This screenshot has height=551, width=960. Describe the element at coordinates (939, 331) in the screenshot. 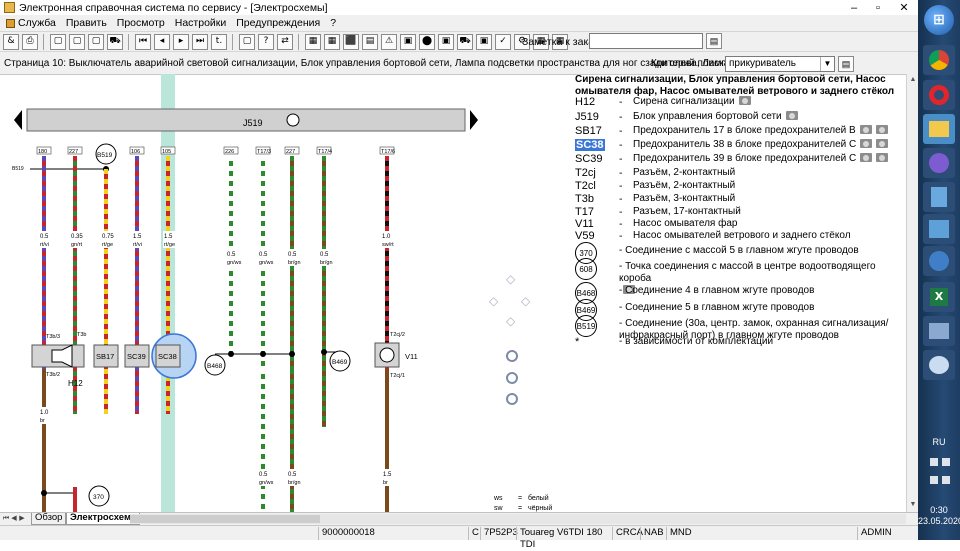

I see `remote-app-icon` at that location.